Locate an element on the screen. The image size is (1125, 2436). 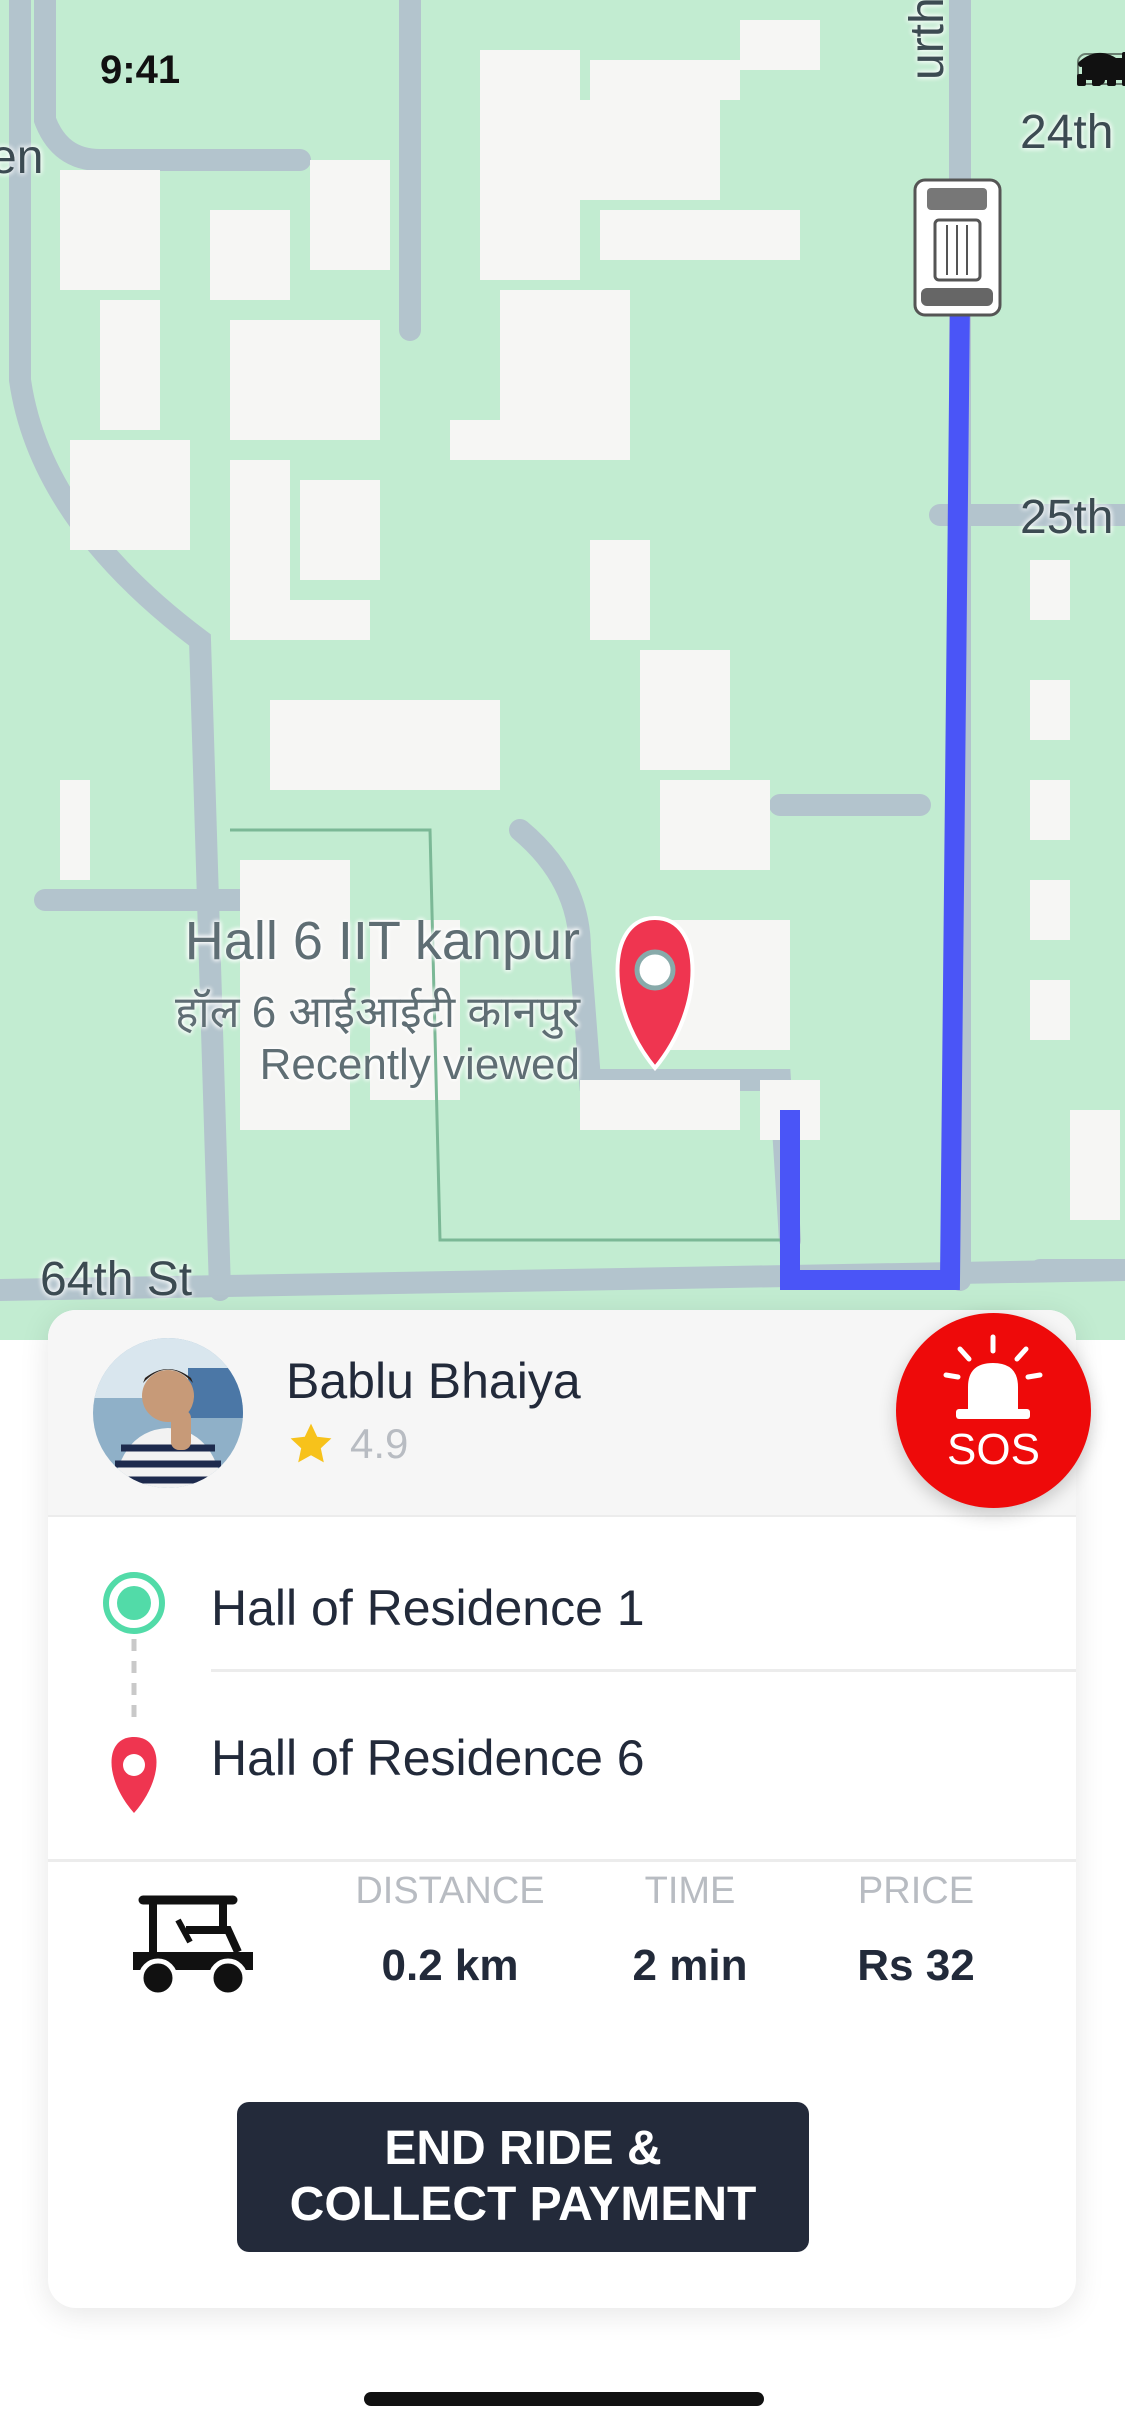
route-section: Hall of Residence 1 Hall of Residence 6 is located at coordinates (562, 1689).